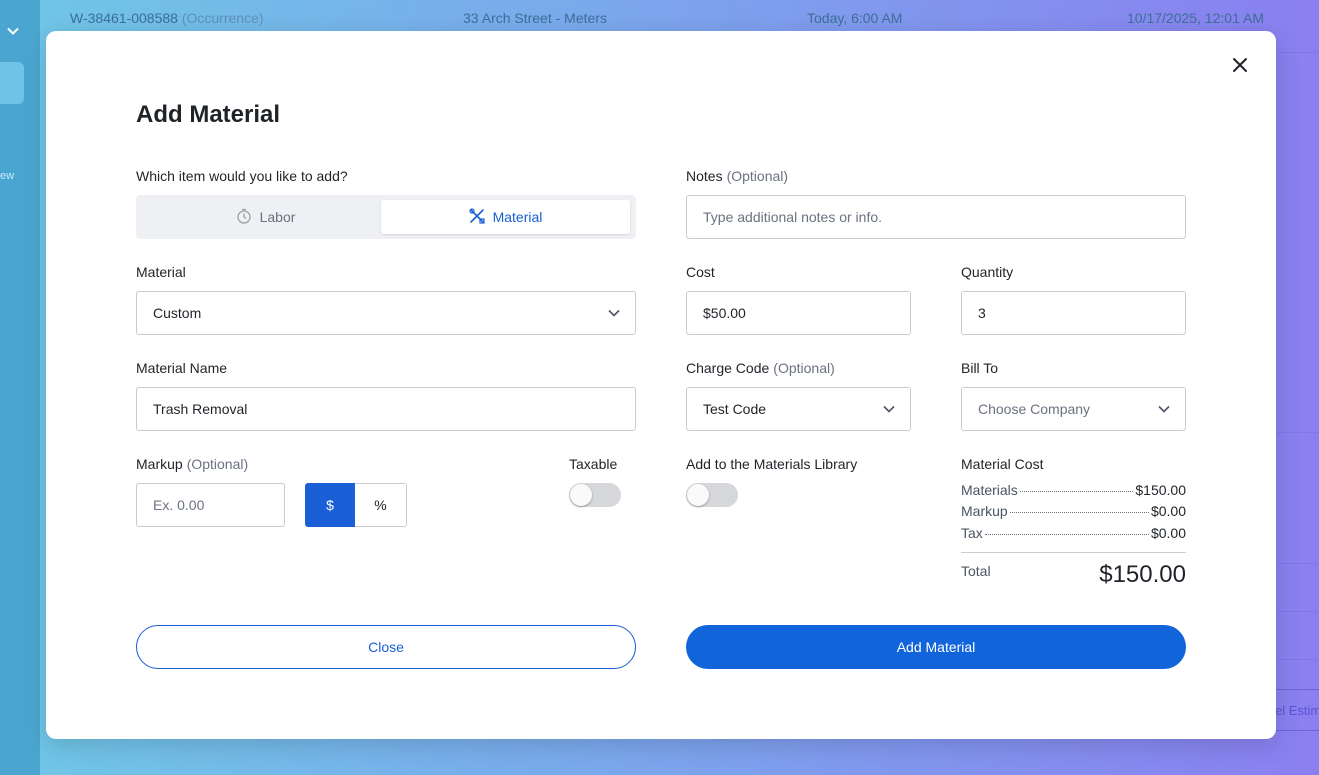 This screenshot has height=775, width=1319. What do you see at coordinates (20, 387) in the screenshot?
I see `background-sidebar: ew` at bounding box center [20, 387].